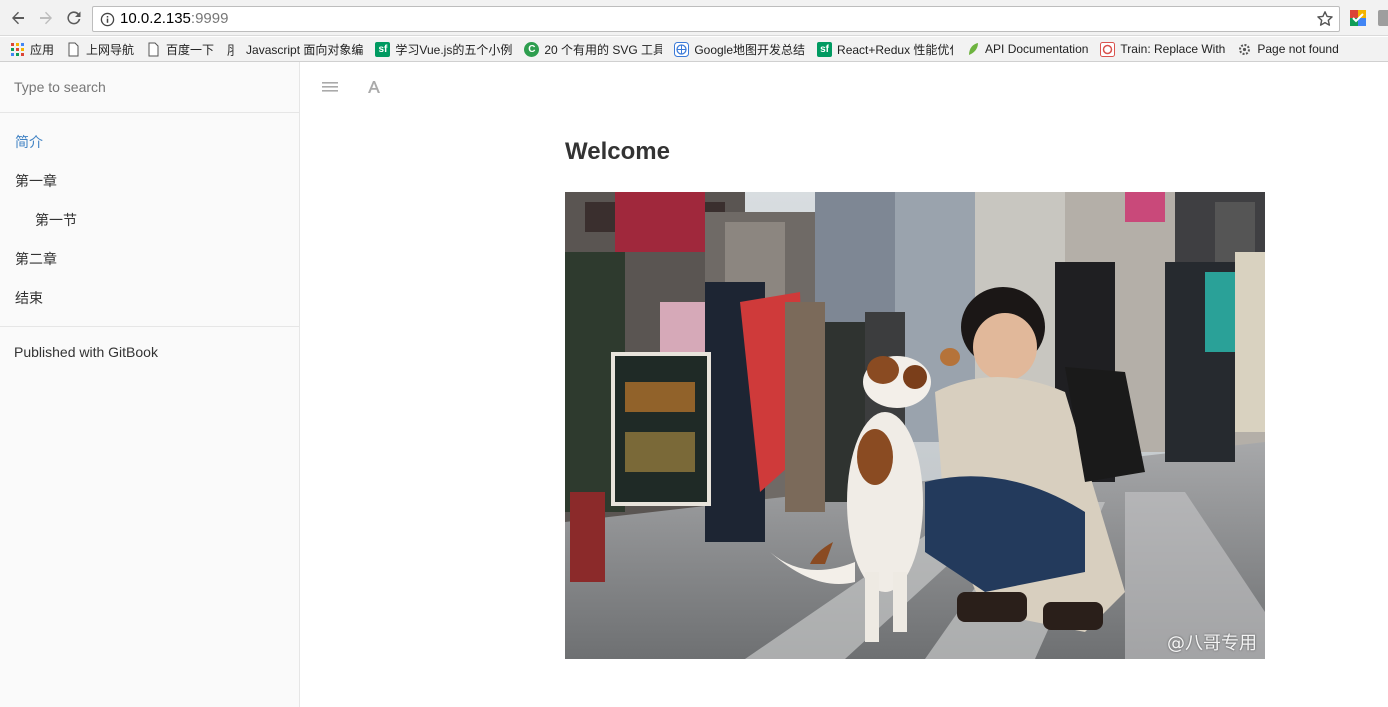 This screenshot has width=1388, height=707. I want to click on bookmark-vue: sf 学习Vue.js的五个小例, so click(443, 49).